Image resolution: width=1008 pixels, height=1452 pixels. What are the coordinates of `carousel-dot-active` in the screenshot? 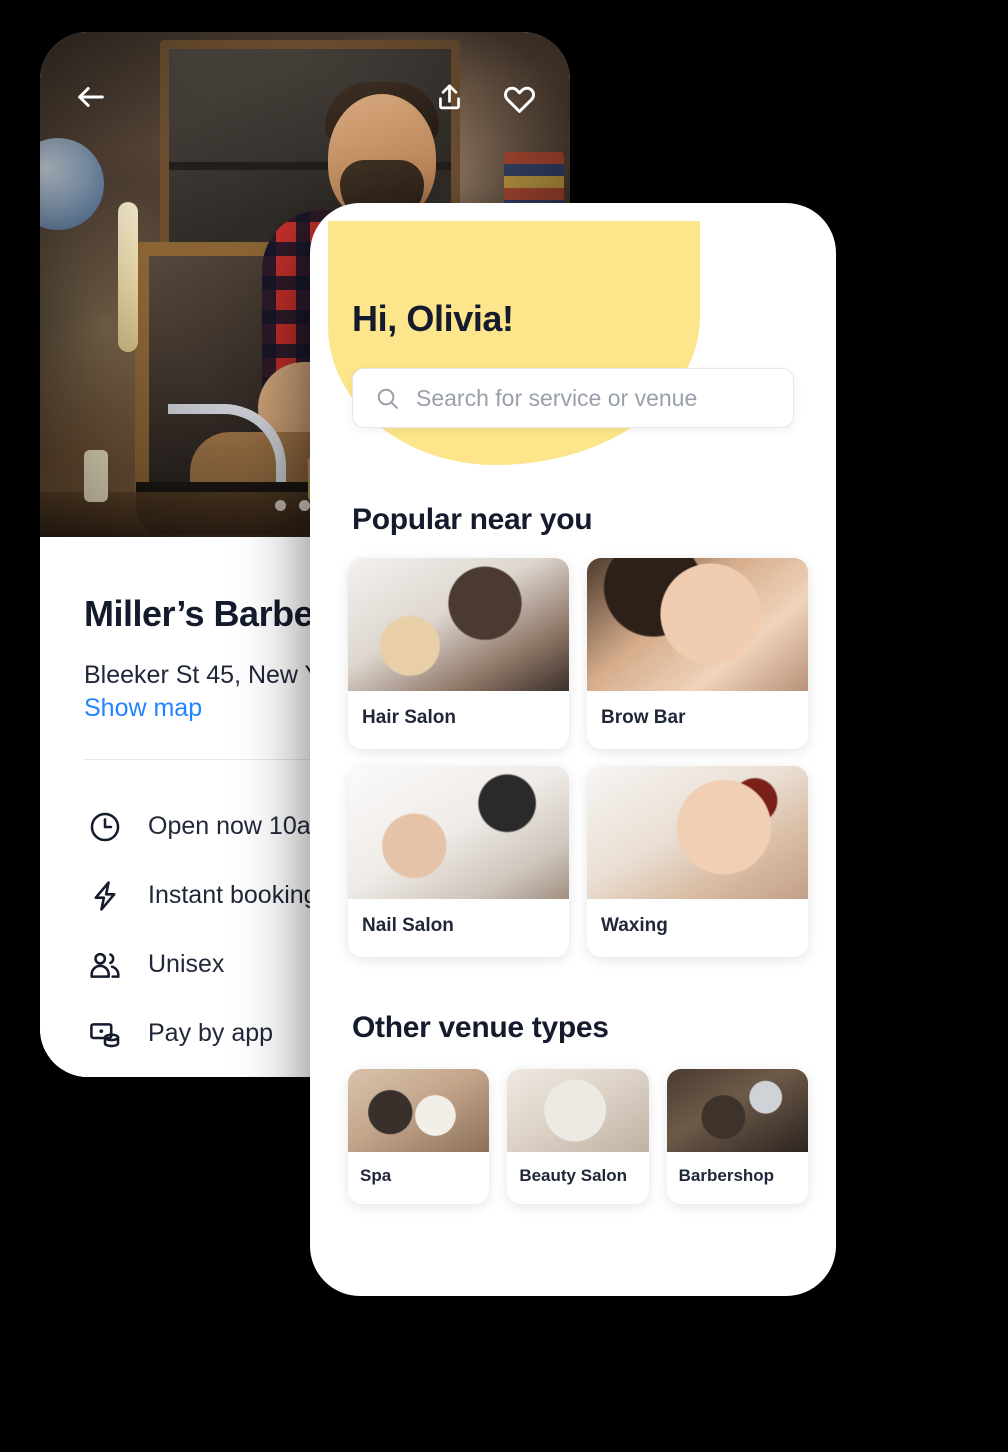 It's located at (329, 506).